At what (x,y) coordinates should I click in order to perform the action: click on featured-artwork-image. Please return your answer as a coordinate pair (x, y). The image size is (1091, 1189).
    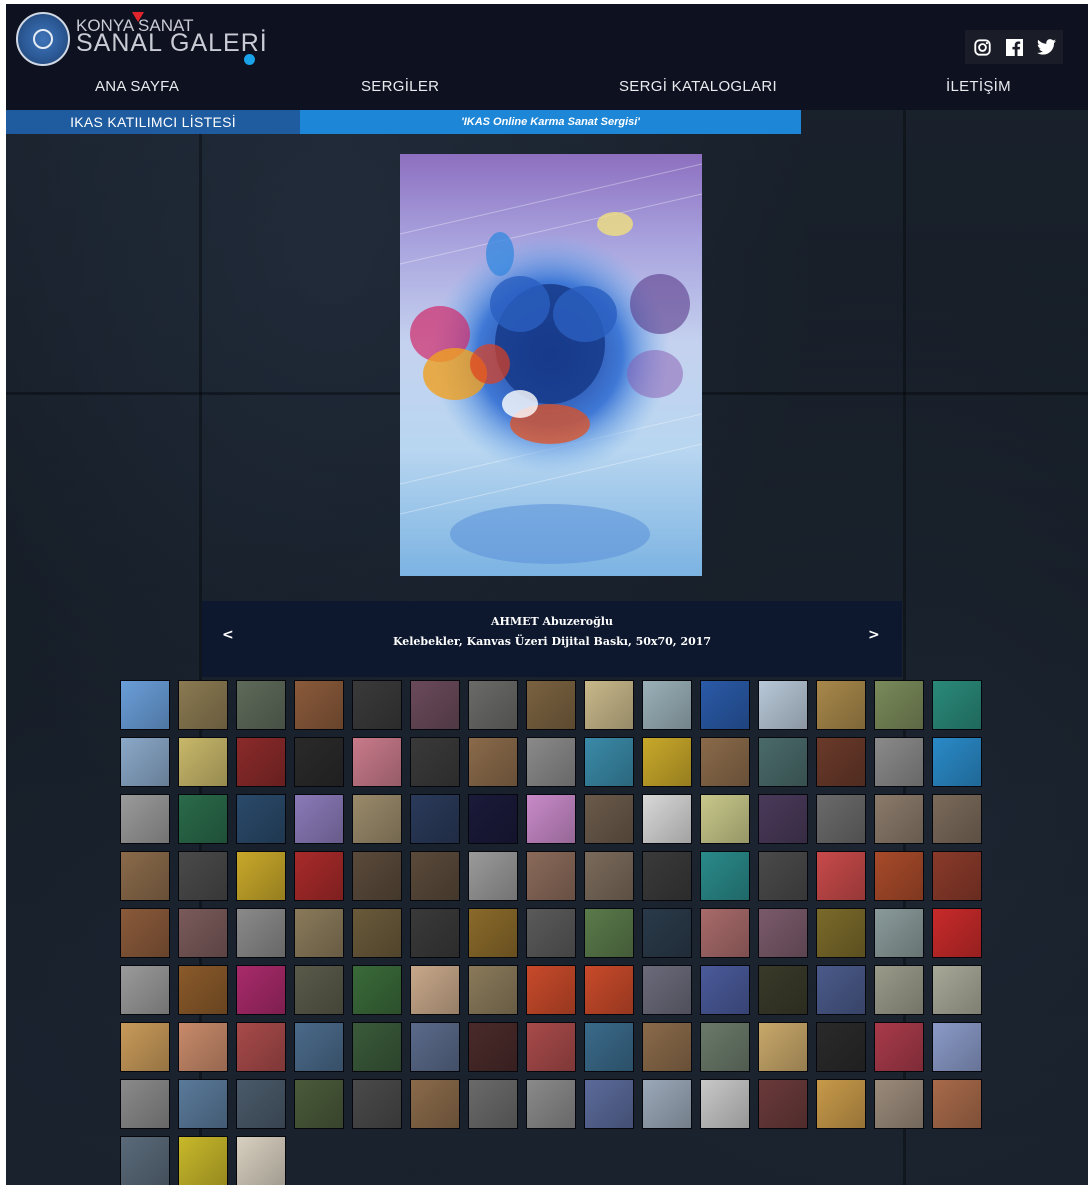
    Looking at the image, I should click on (551, 365).